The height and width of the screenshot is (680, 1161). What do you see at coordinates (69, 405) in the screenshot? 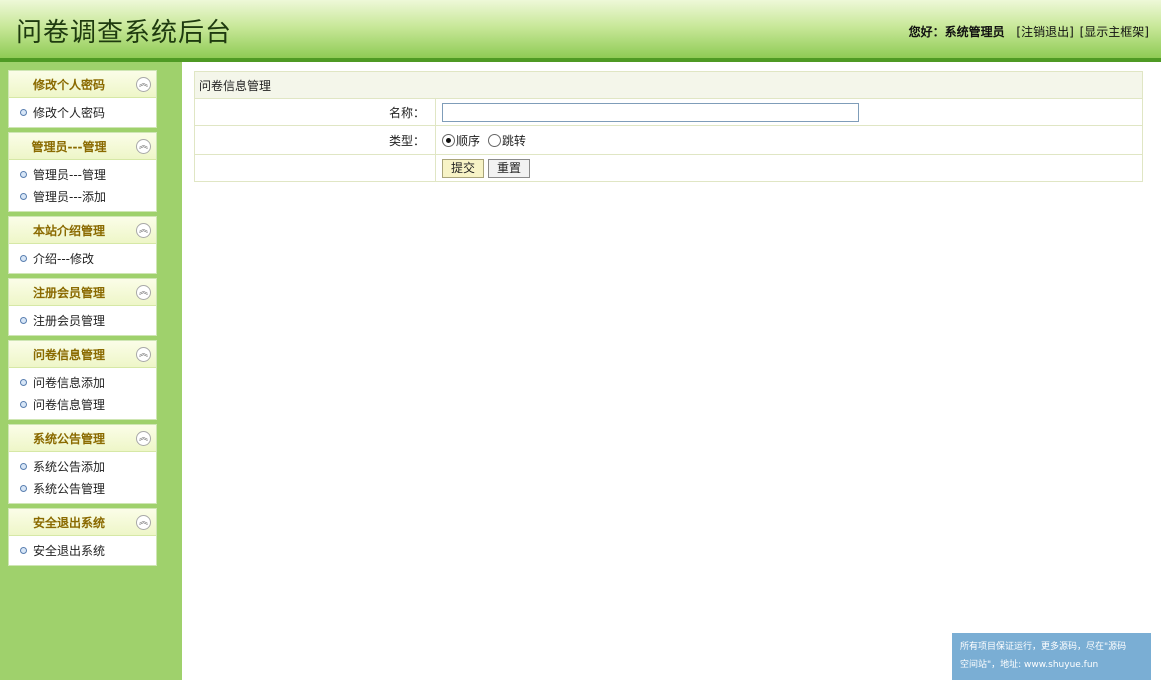
I see `sidebar-item-label: 问卷信息管理` at bounding box center [69, 405].